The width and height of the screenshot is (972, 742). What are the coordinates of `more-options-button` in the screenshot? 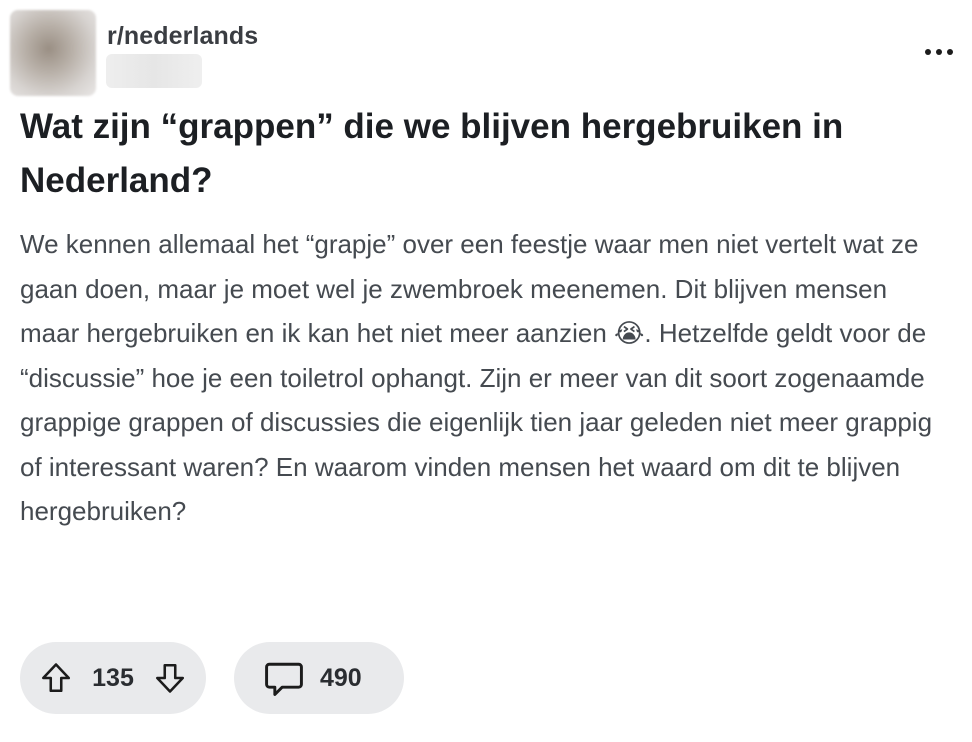 It's located at (939, 52).